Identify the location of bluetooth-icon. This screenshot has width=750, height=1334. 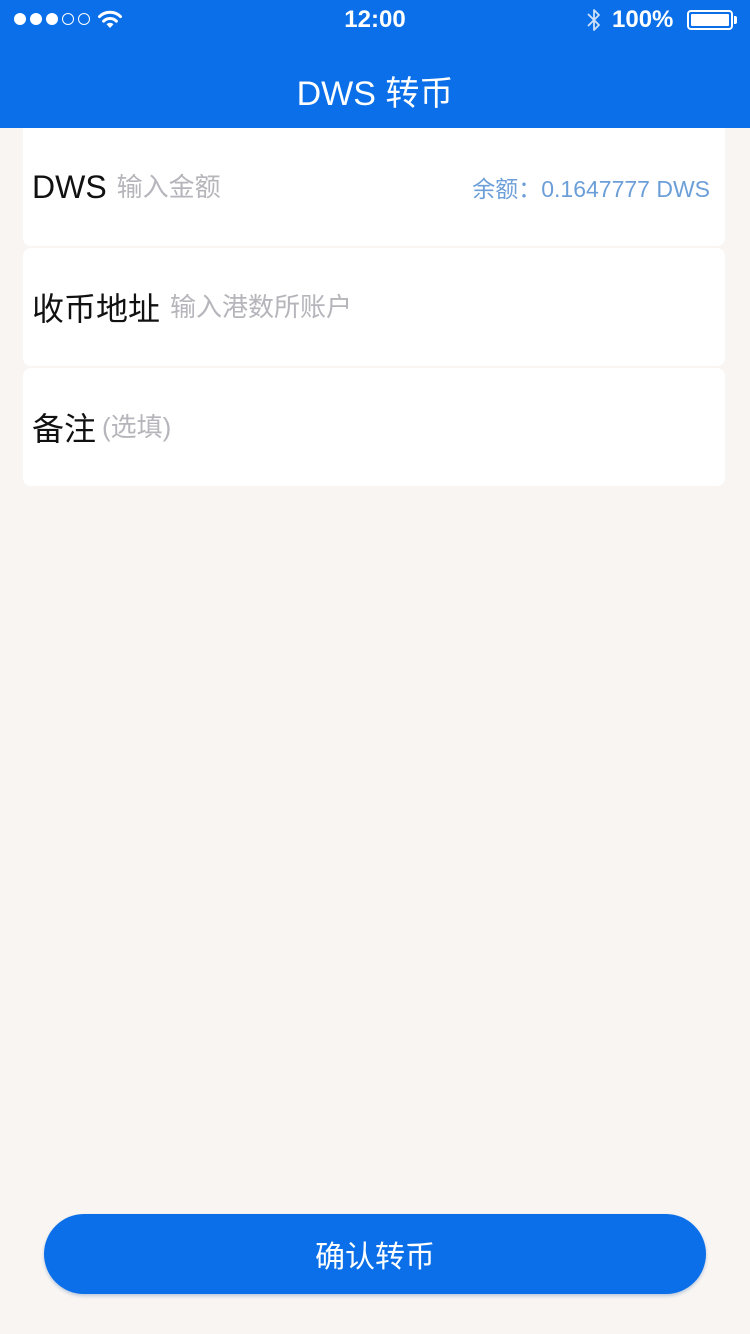
(593, 20).